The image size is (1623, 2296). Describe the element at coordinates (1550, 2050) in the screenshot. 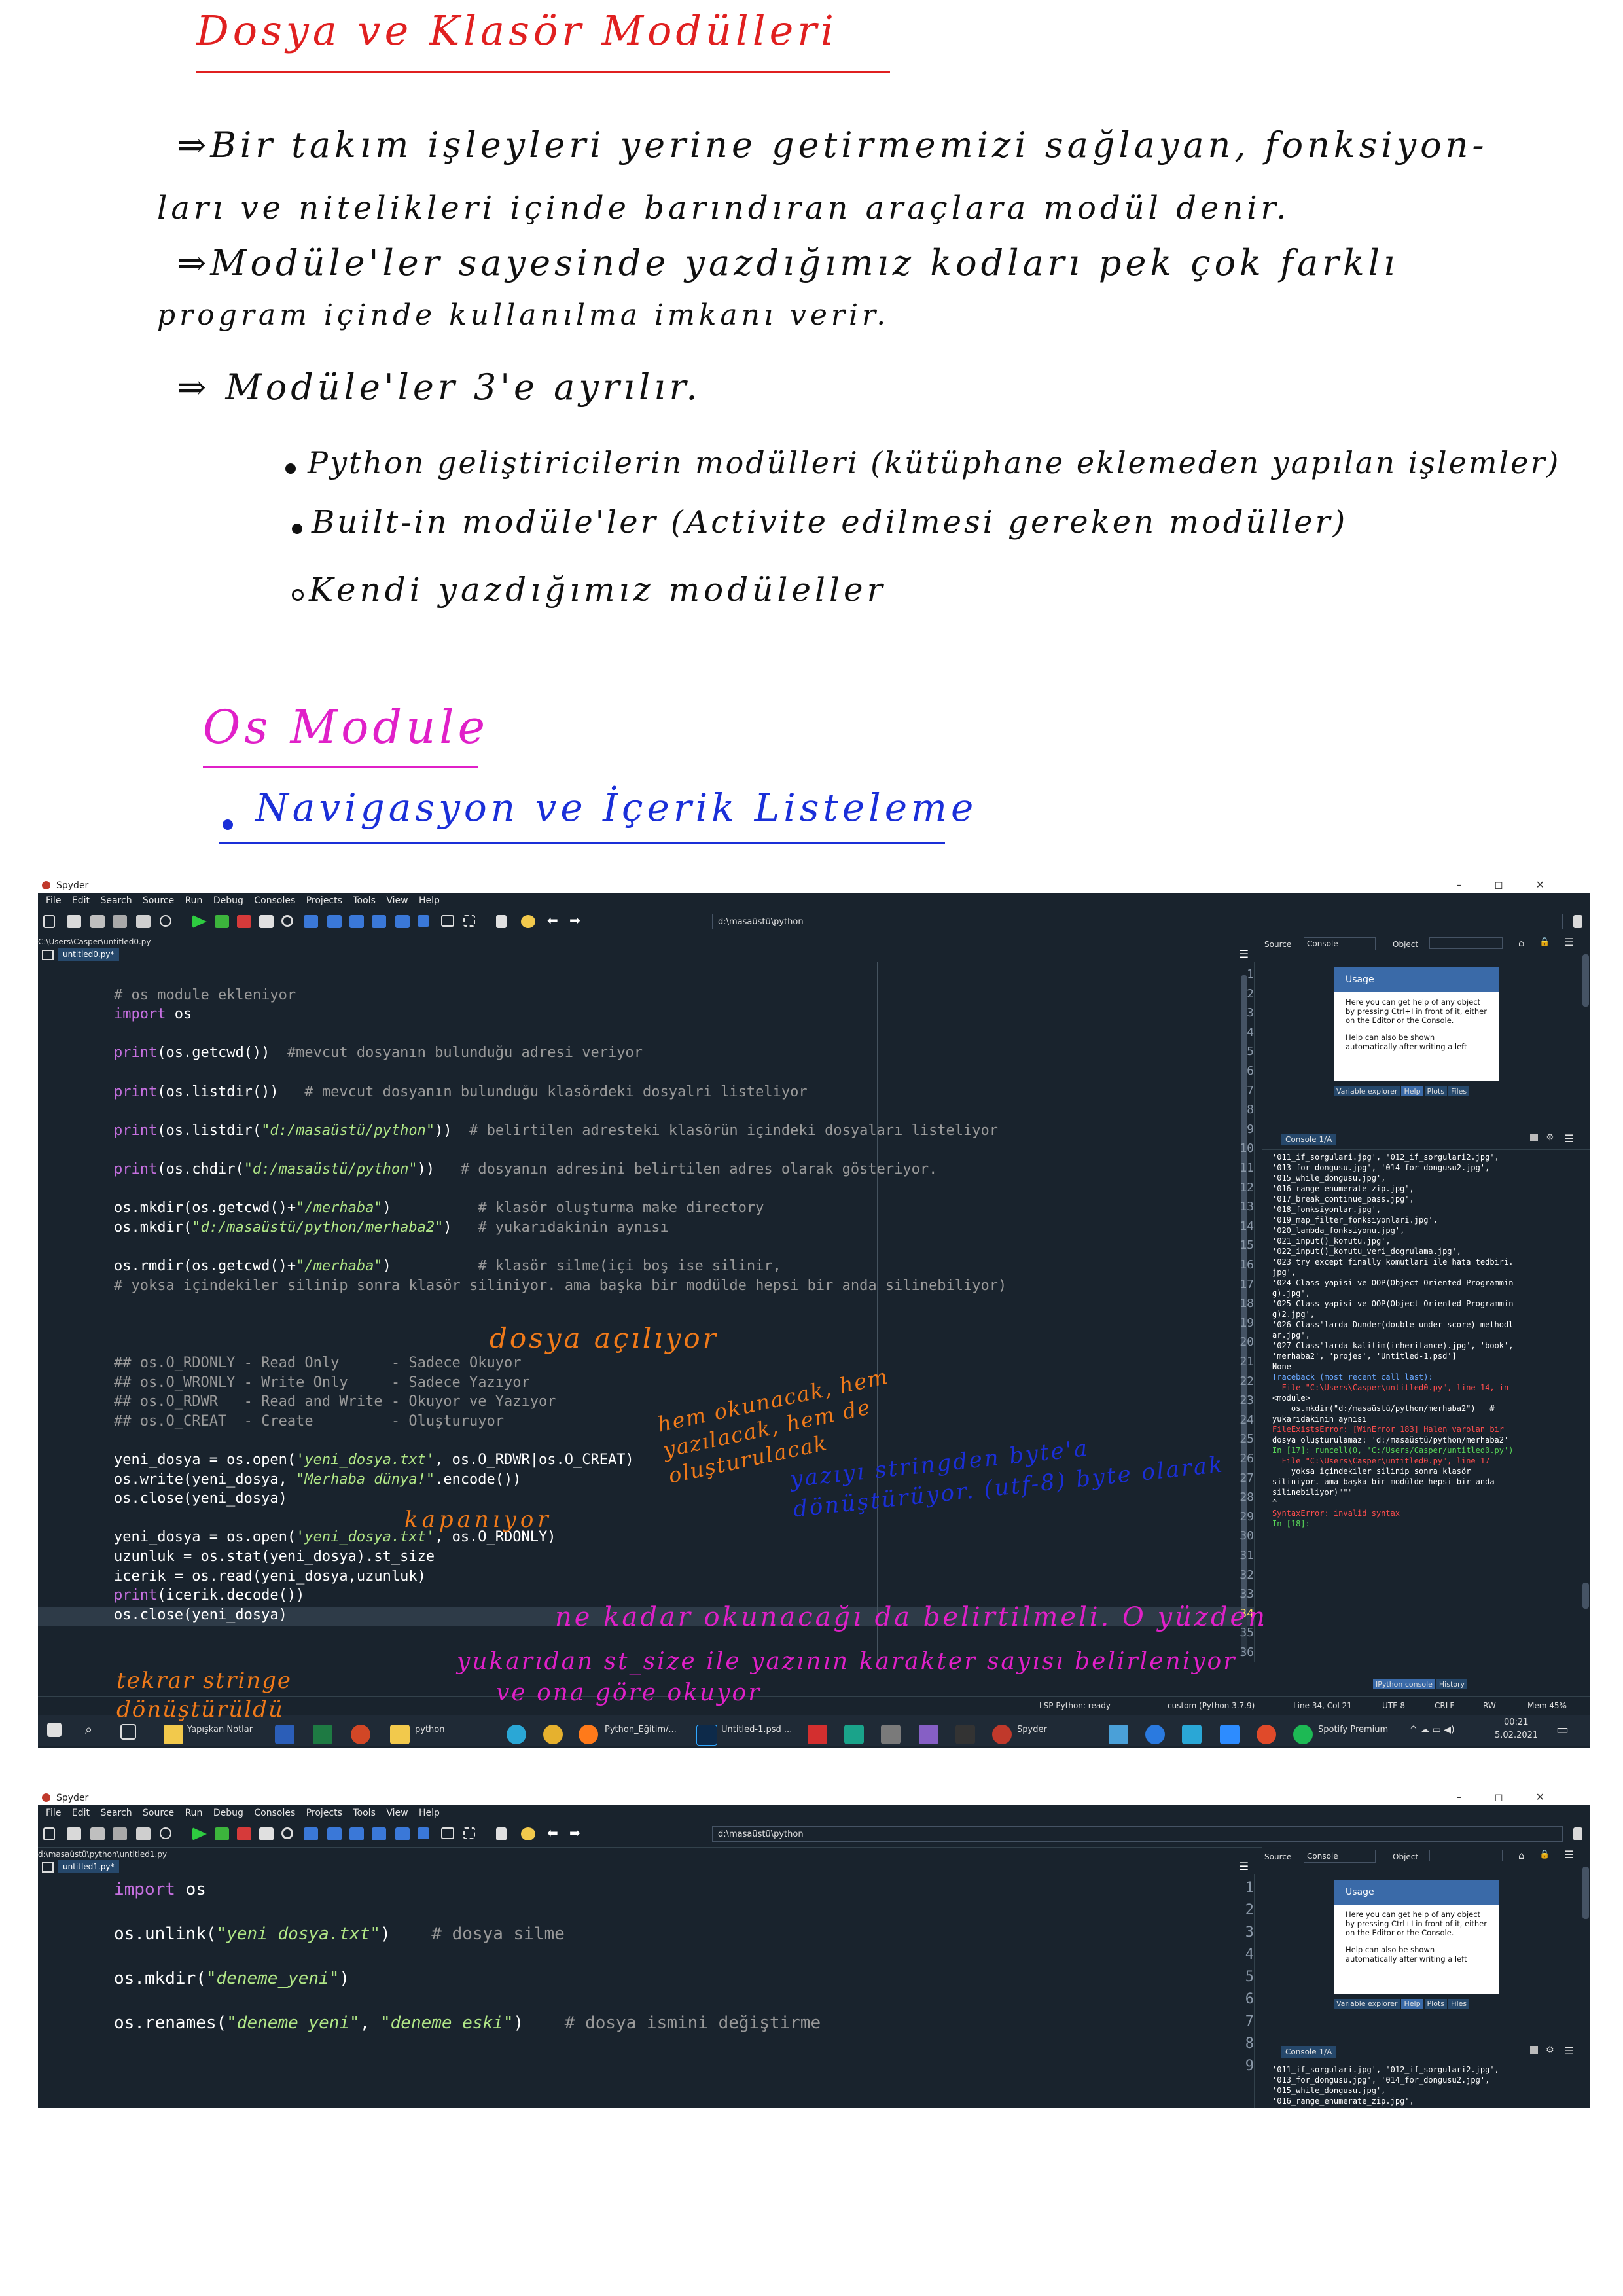

I see `console-settings-icon: ⚙` at that location.